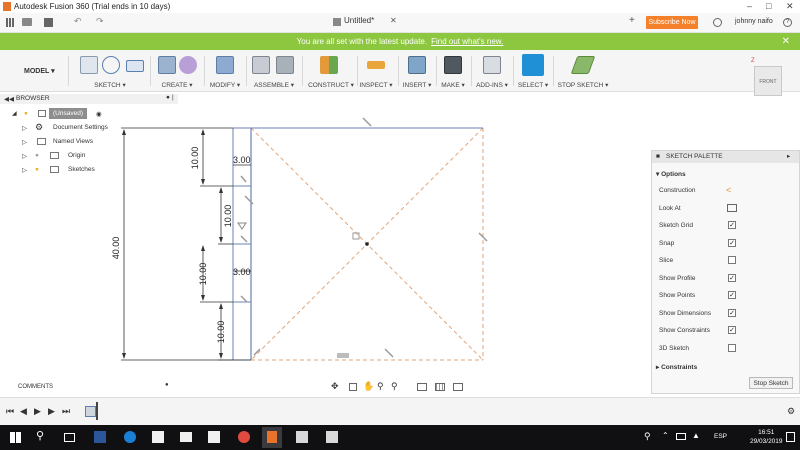 This screenshot has width=800, height=450. I want to click on stop-sketch-button: Stop Sketch, so click(771, 383).